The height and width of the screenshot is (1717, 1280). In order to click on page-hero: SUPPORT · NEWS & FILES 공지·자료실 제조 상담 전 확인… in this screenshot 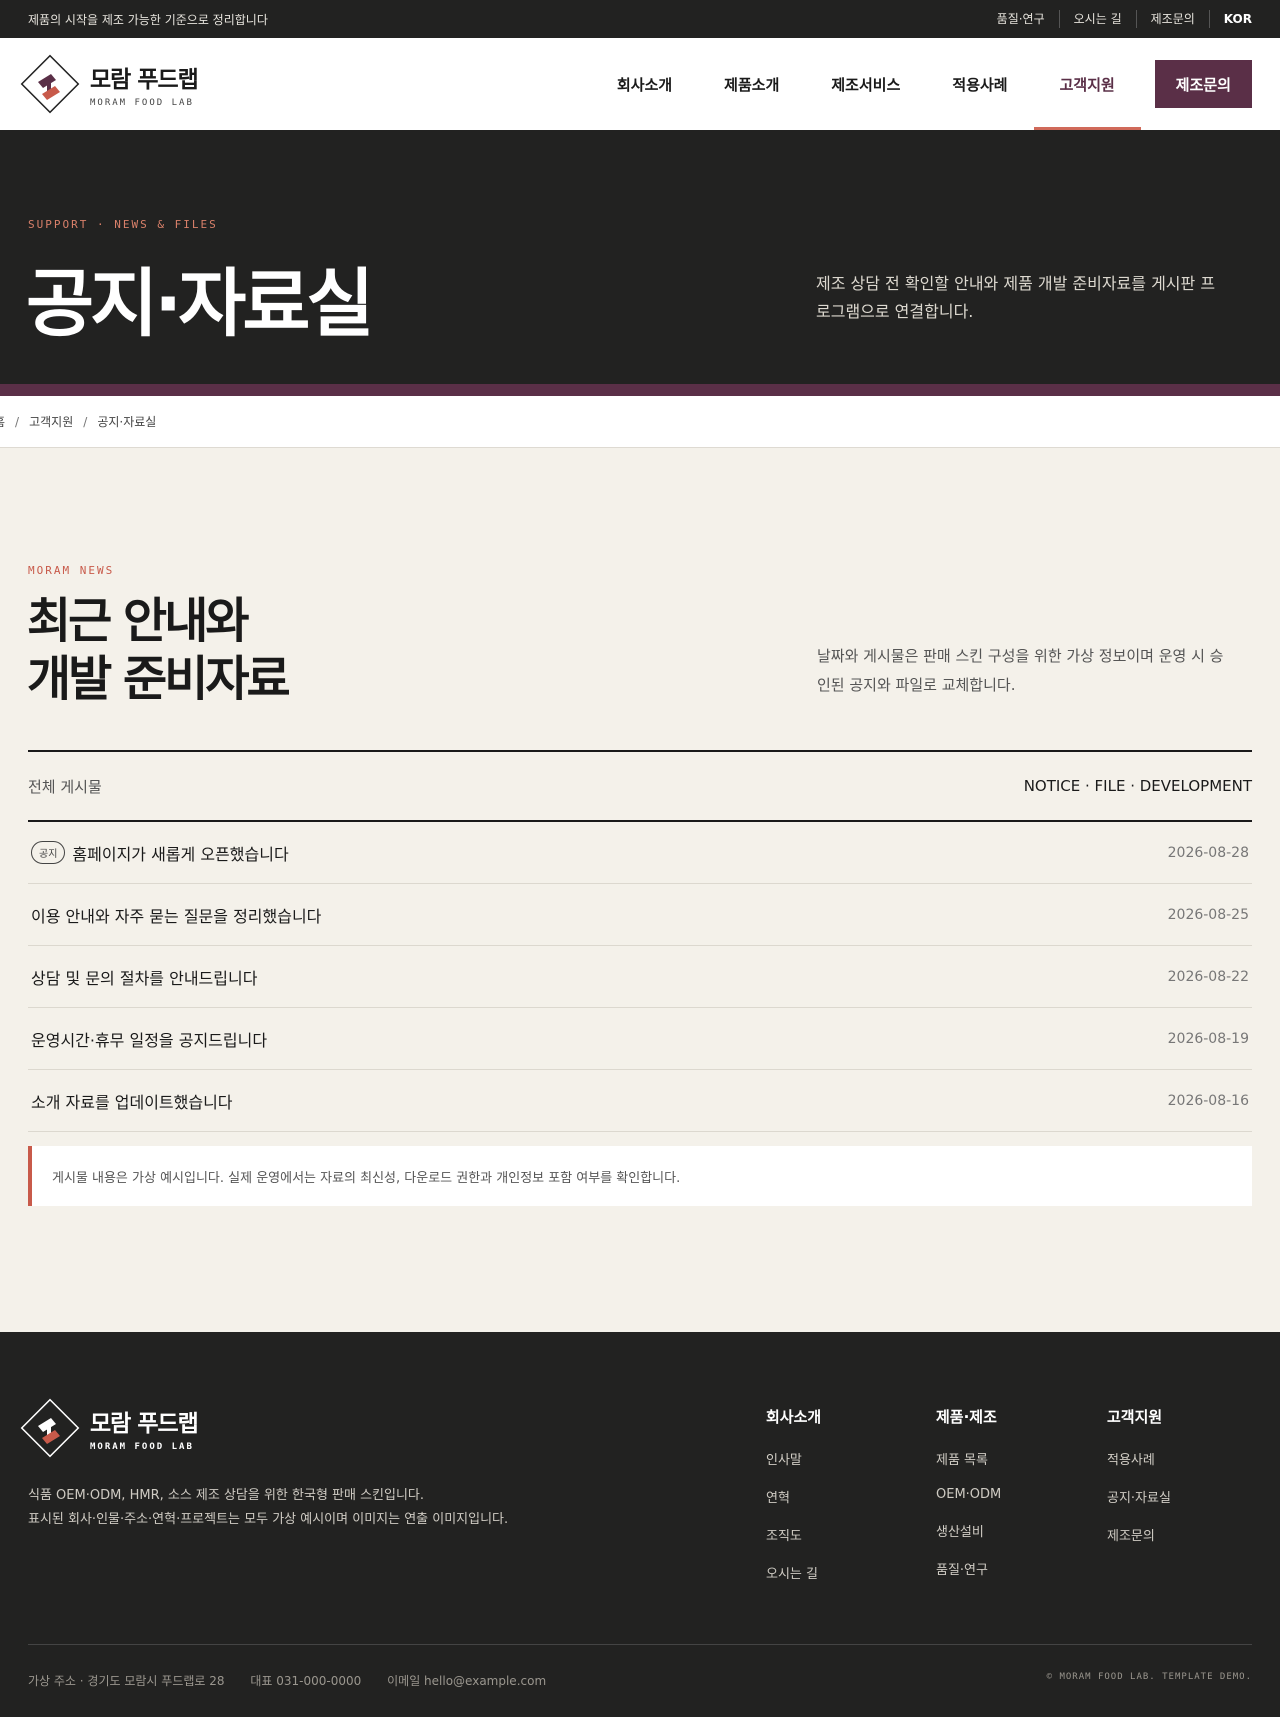, I will do `click(640, 257)`.